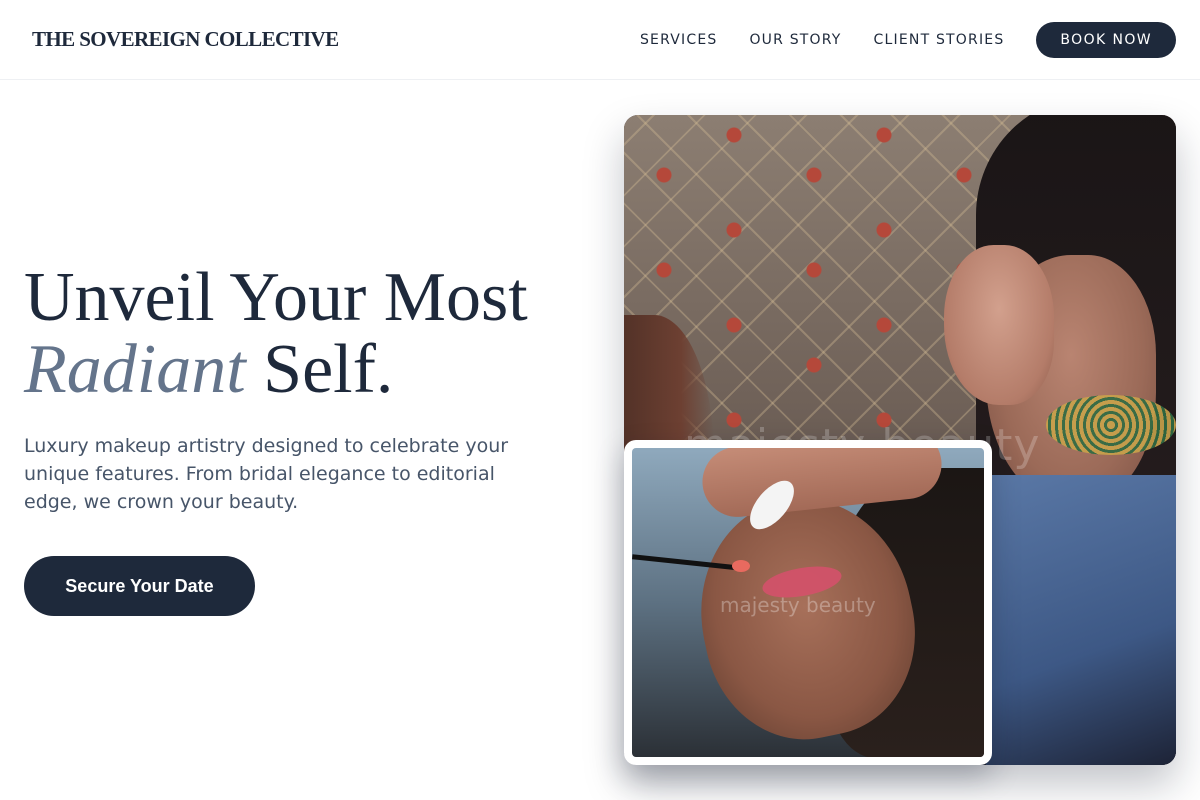 This screenshot has height=800, width=1200. I want to click on book-now-button: BOOK NOW, so click(1106, 39).